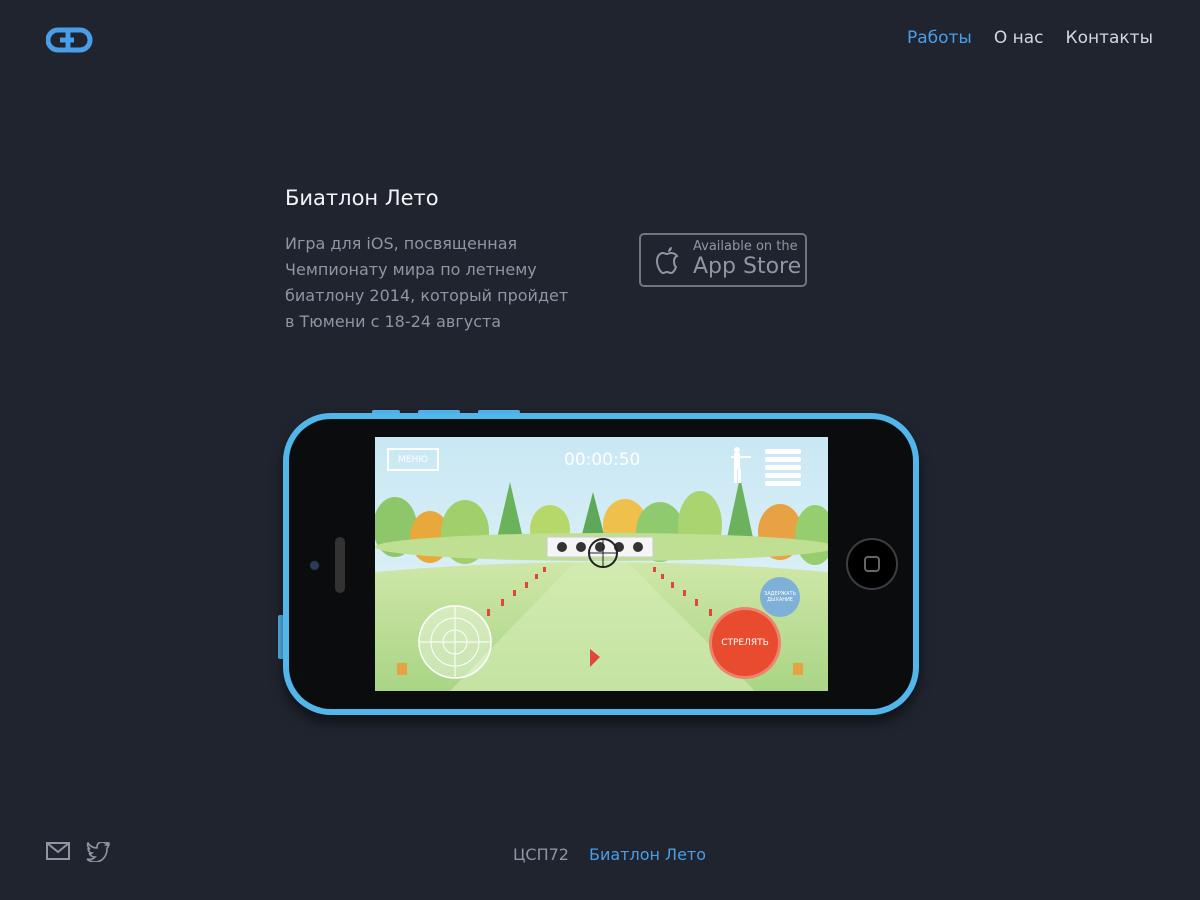 The image size is (1200, 900). What do you see at coordinates (1110, 38) in the screenshot?
I see `nav-contacts: Контакты` at bounding box center [1110, 38].